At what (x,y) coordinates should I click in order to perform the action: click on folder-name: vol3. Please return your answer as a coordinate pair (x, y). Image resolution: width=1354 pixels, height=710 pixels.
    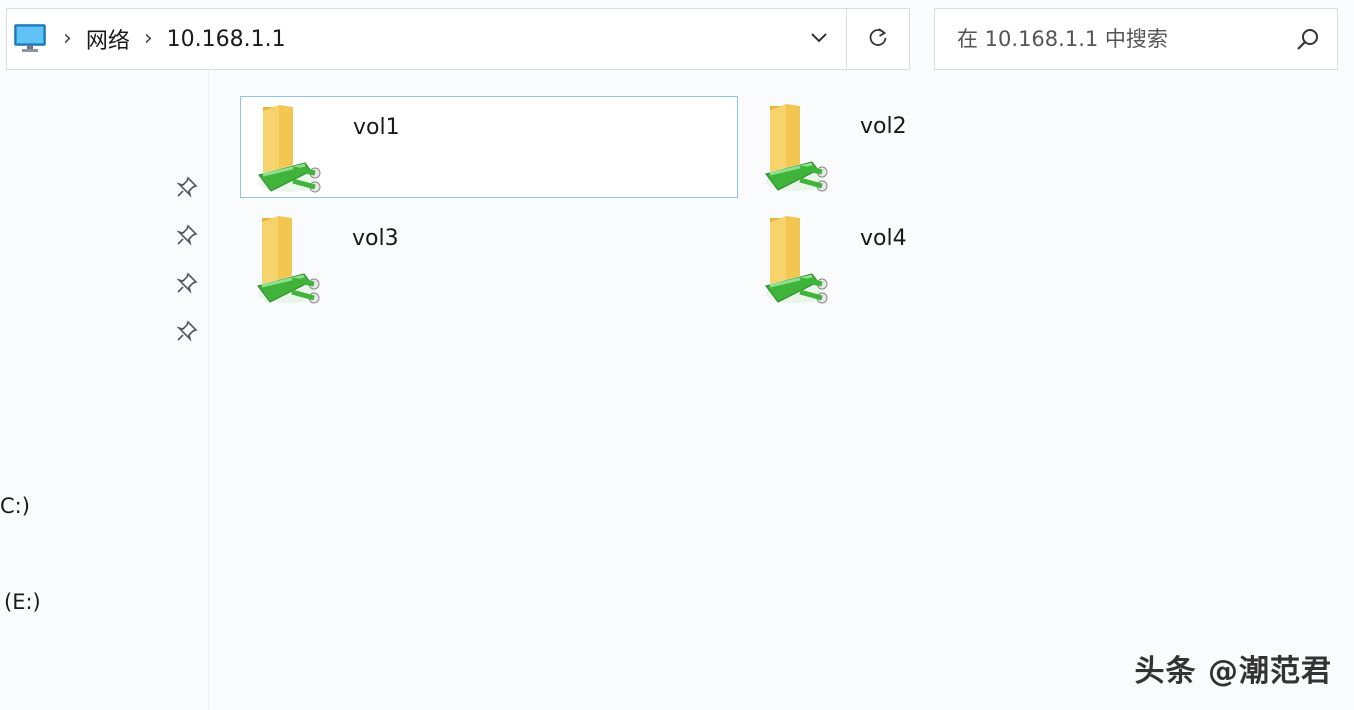
    Looking at the image, I should click on (375, 238).